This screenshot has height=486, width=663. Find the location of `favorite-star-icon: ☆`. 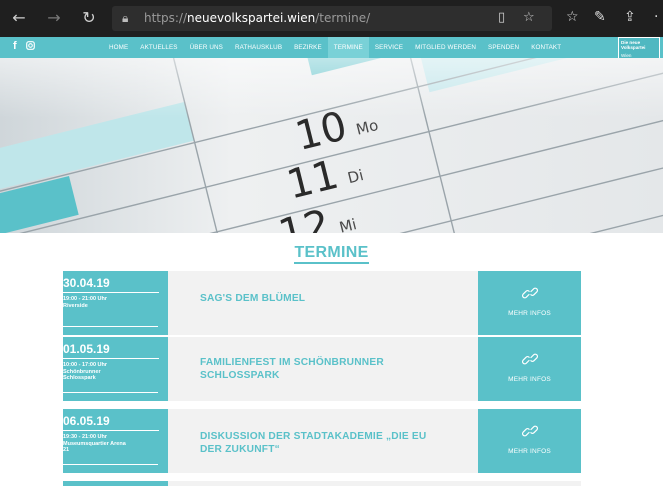

favorite-star-icon: ☆ is located at coordinates (529, 17).